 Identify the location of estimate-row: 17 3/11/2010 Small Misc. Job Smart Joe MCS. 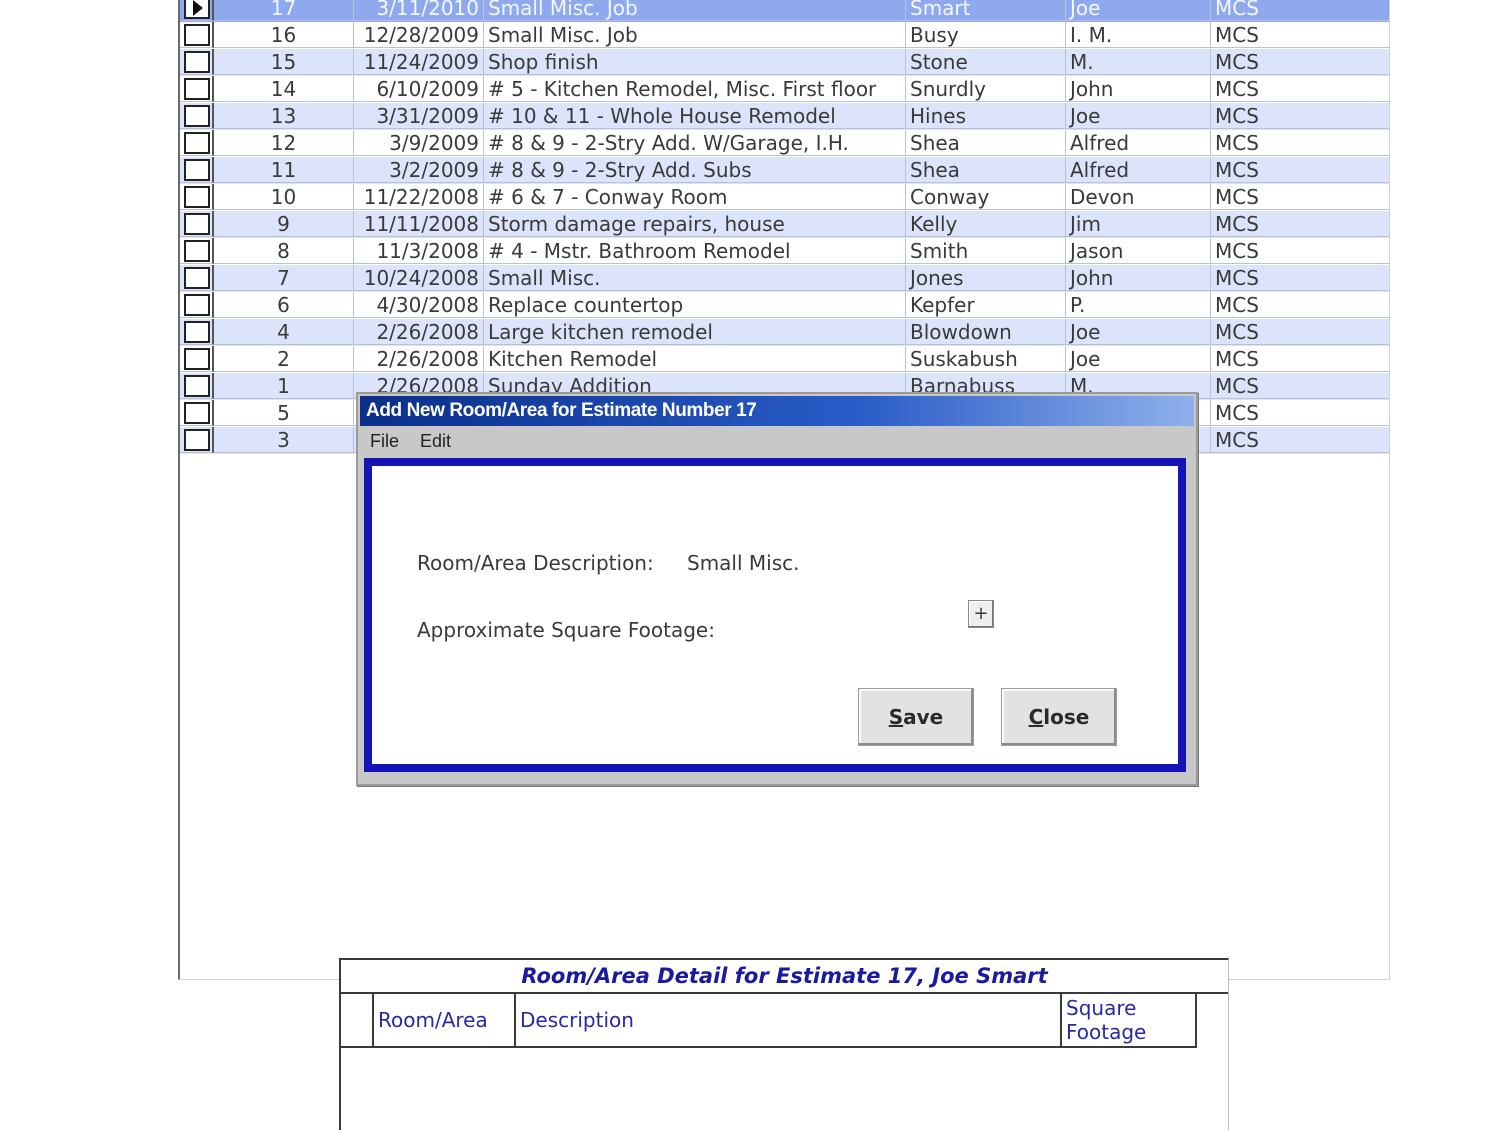
(784, 11).